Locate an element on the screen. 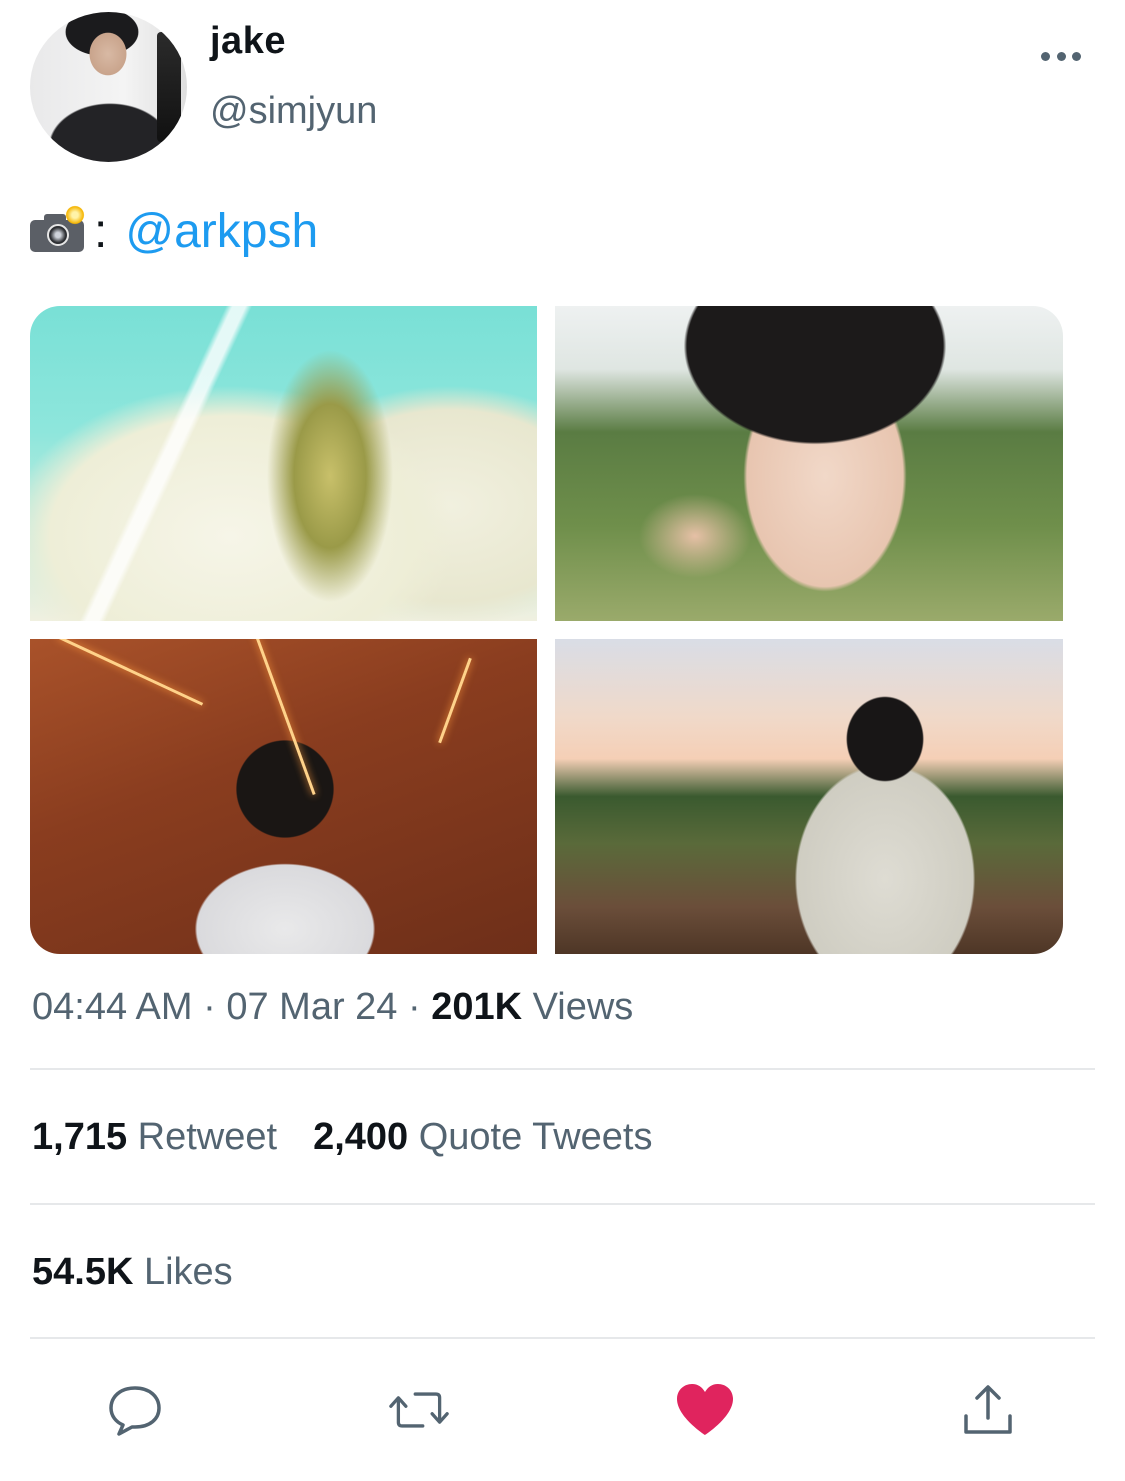 This screenshot has height=1481, width=1125. retweets-stat: 1,715 Retweet is located at coordinates (154, 1137).